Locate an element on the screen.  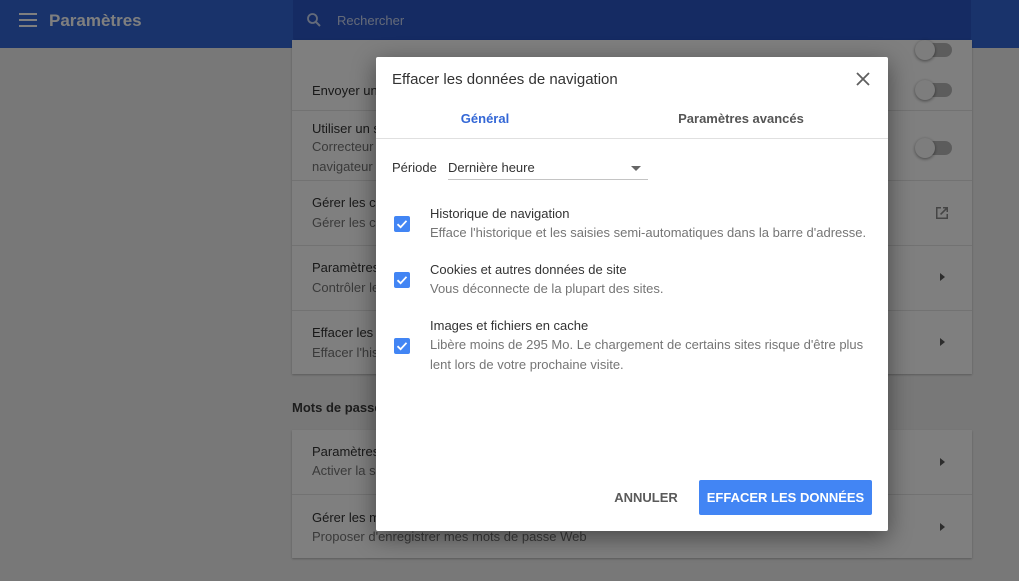
cookies-checkbox is located at coordinates (402, 280).